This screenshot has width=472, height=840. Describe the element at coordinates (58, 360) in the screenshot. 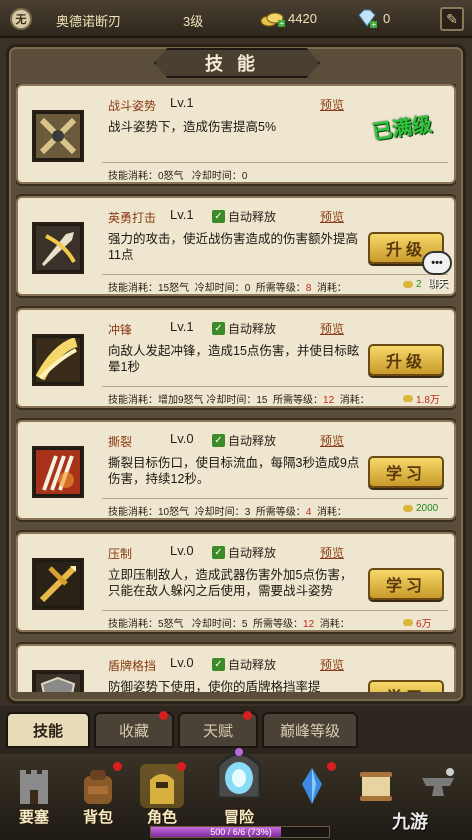

I see `charge-icon` at that location.